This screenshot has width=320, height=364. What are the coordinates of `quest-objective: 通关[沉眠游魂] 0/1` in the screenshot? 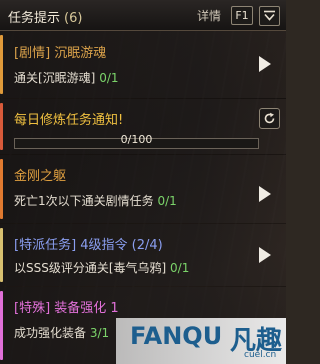 It's located at (66, 77).